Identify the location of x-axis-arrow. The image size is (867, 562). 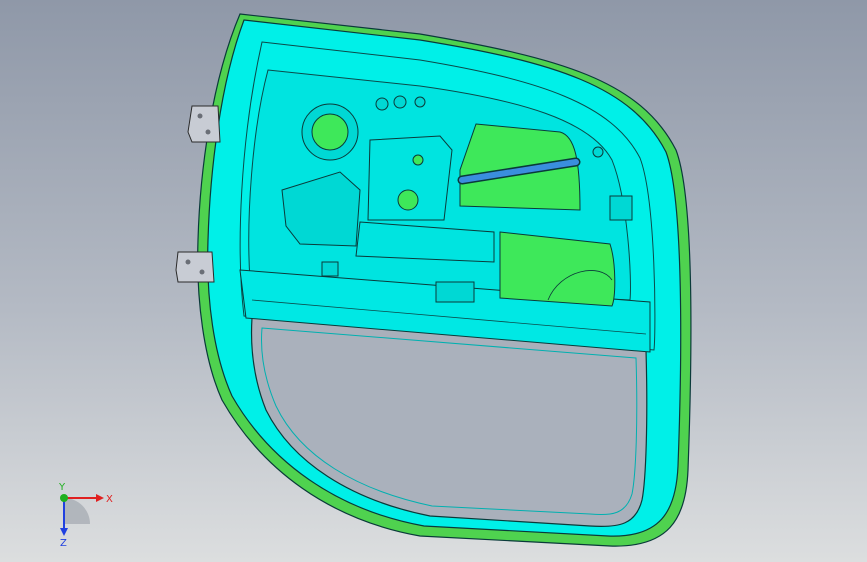
(100, 498).